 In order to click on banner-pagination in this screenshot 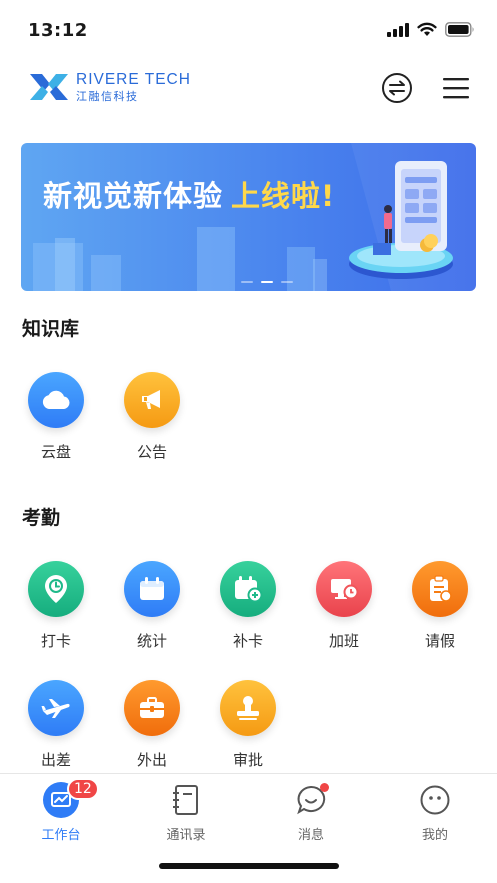, I will do `click(267, 282)`.